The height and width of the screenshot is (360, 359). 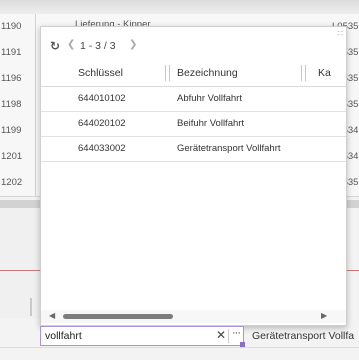 I want to click on background-panel, so click(x=20, y=263).